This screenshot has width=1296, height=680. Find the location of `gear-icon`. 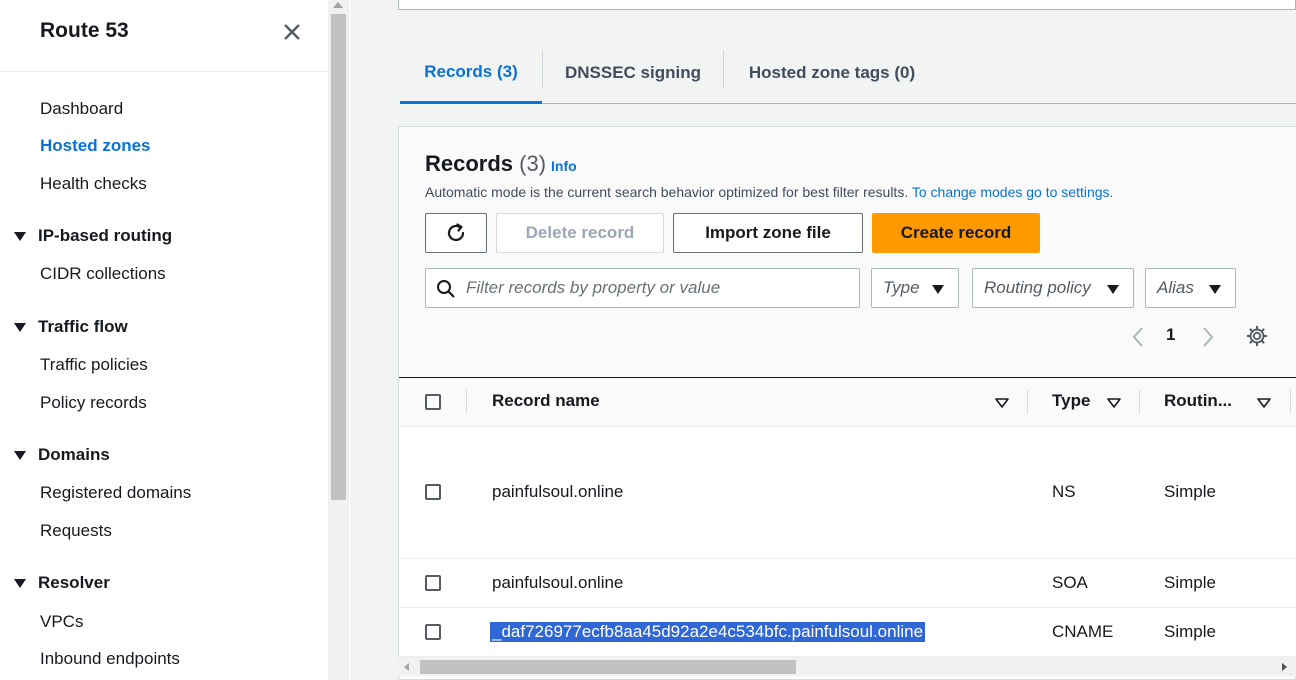

gear-icon is located at coordinates (1257, 336).